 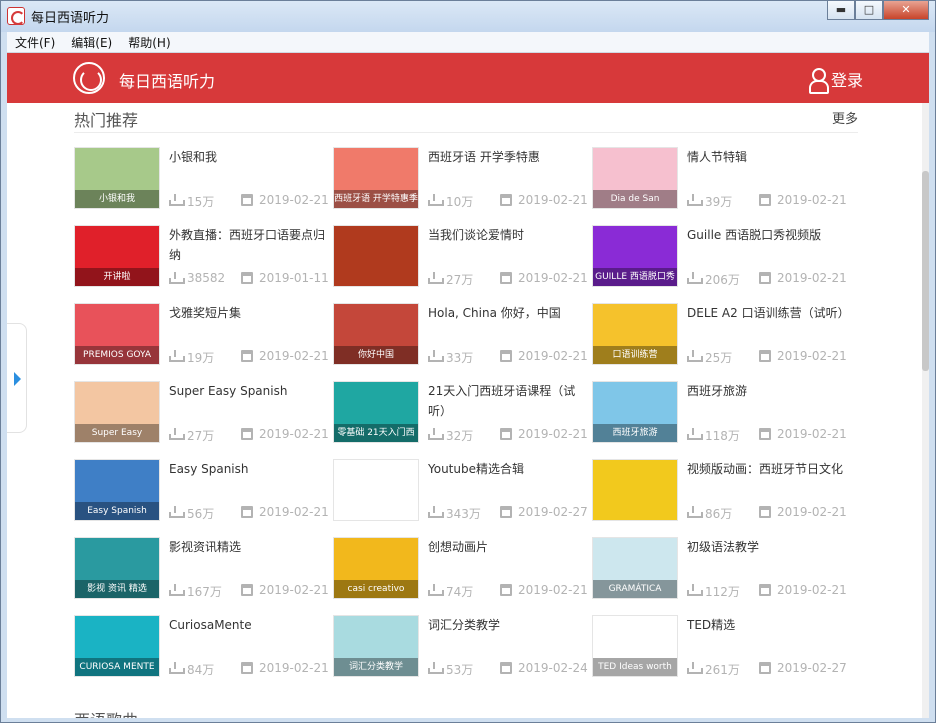 I want to click on list-item: 词汇分类教学 词汇分类教学 53万 2019-02-24, so click(x=460, y=647).